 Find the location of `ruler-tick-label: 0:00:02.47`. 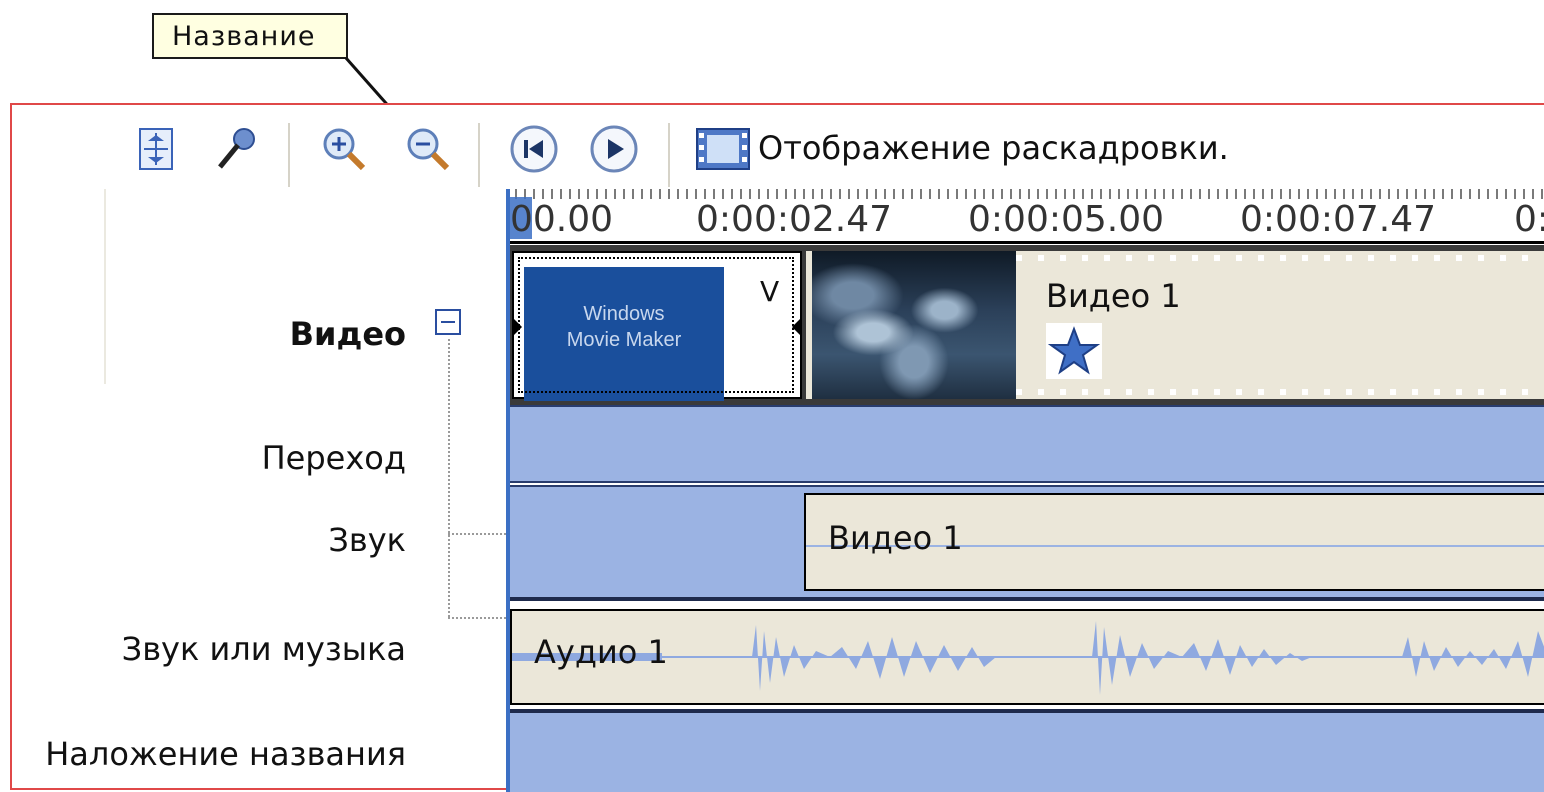

ruler-tick-label: 0:00:02.47 is located at coordinates (794, 219).